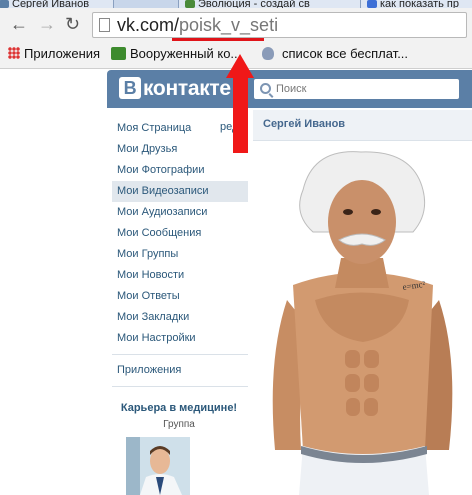 This screenshot has height=495, width=472. Describe the element at coordinates (104, 25) in the screenshot. I see `page-icon` at that location.